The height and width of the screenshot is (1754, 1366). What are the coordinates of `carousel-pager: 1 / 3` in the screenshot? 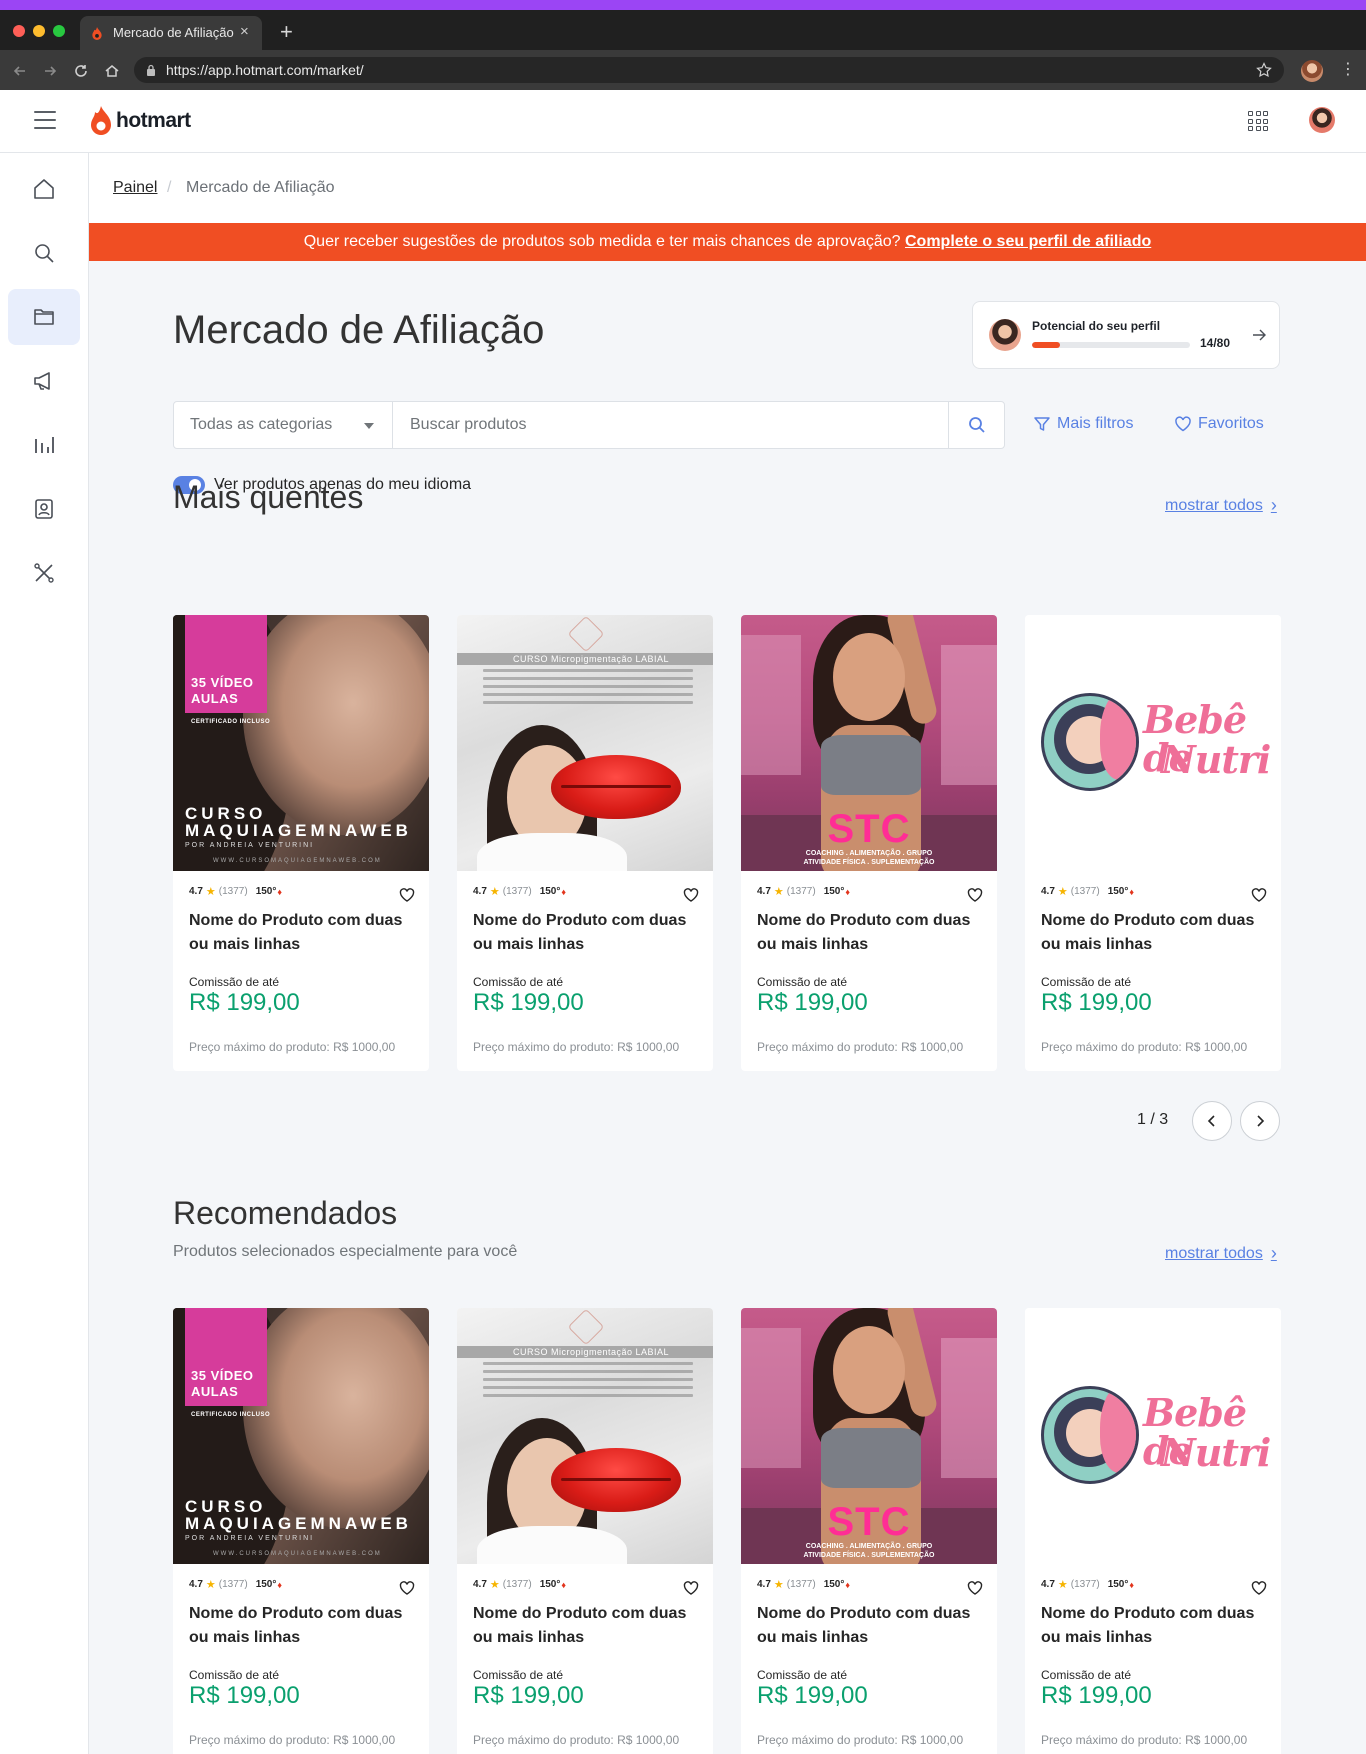 It's located at (1208, 1121).